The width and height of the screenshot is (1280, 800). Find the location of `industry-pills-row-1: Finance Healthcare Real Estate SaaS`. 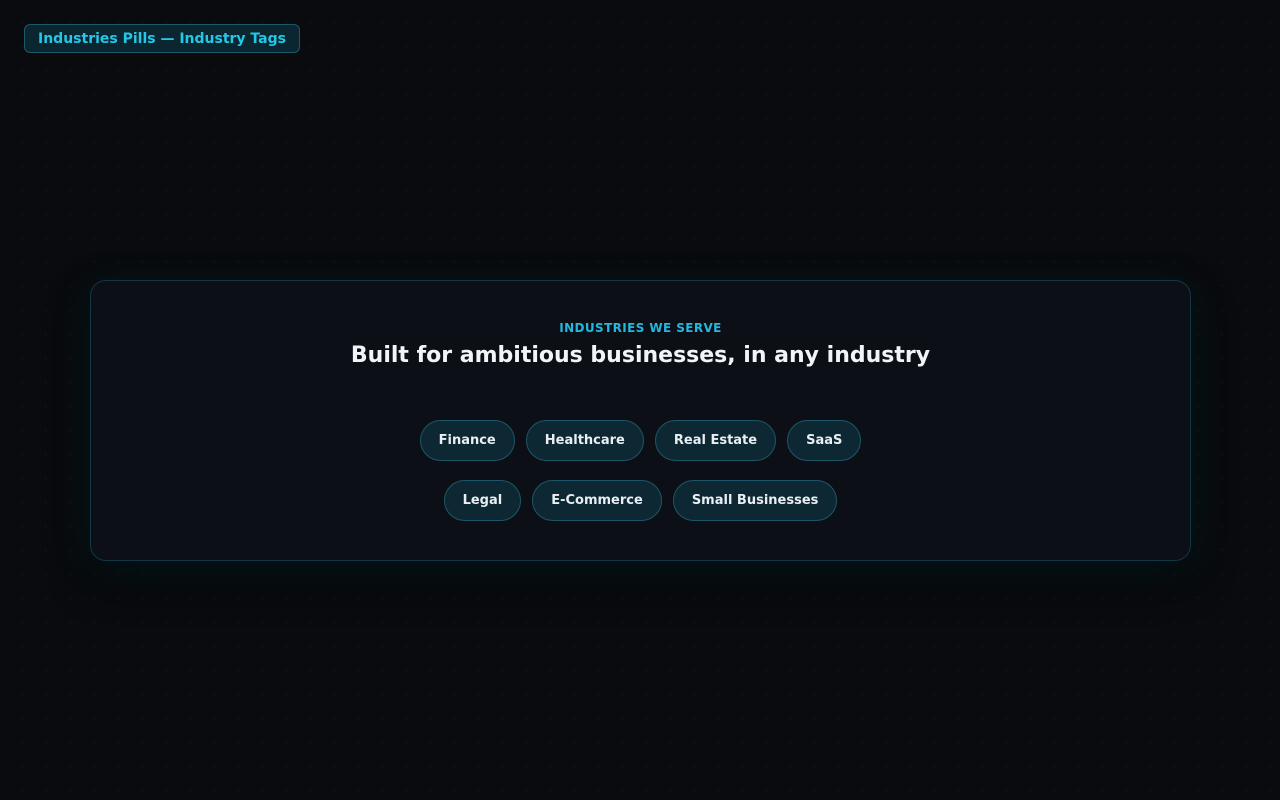

industry-pills-row-1: Finance Healthcare Real Estate SaaS is located at coordinates (640, 440).